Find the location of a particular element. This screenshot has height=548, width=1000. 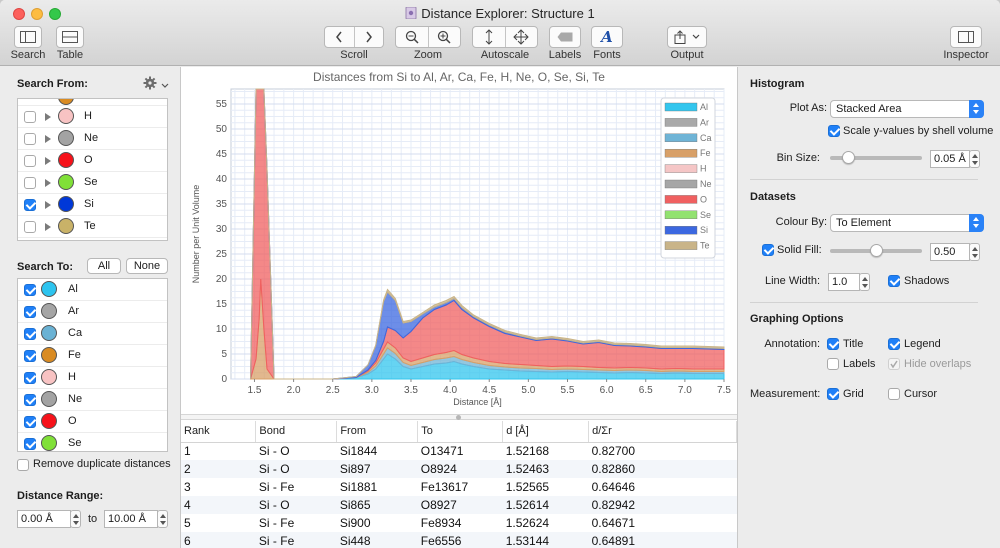

search-to-item: Al is located at coordinates (92, 290).